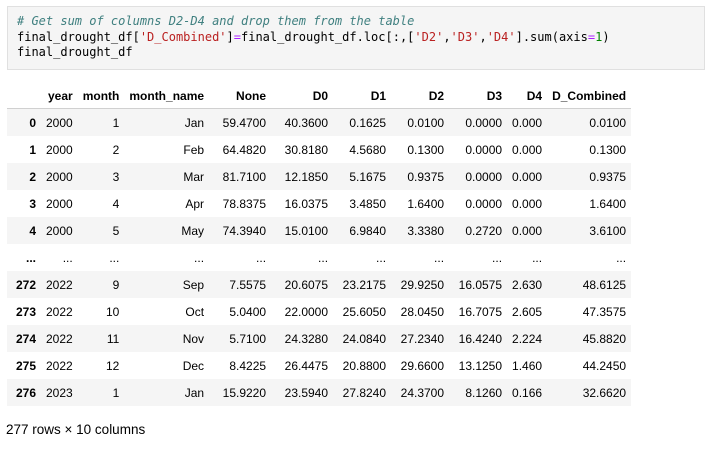  What do you see at coordinates (116, 392) in the screenshot?
I see `table-cell: 1` at bounding box center [116, 392].